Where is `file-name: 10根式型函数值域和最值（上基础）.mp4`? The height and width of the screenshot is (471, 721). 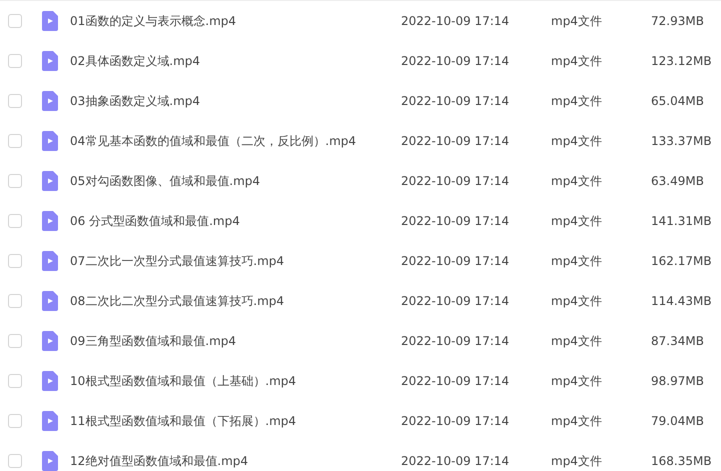 file-name: 10根式型函数值域和最值（上基础）.mp4 is located at coordinates (235, 381).